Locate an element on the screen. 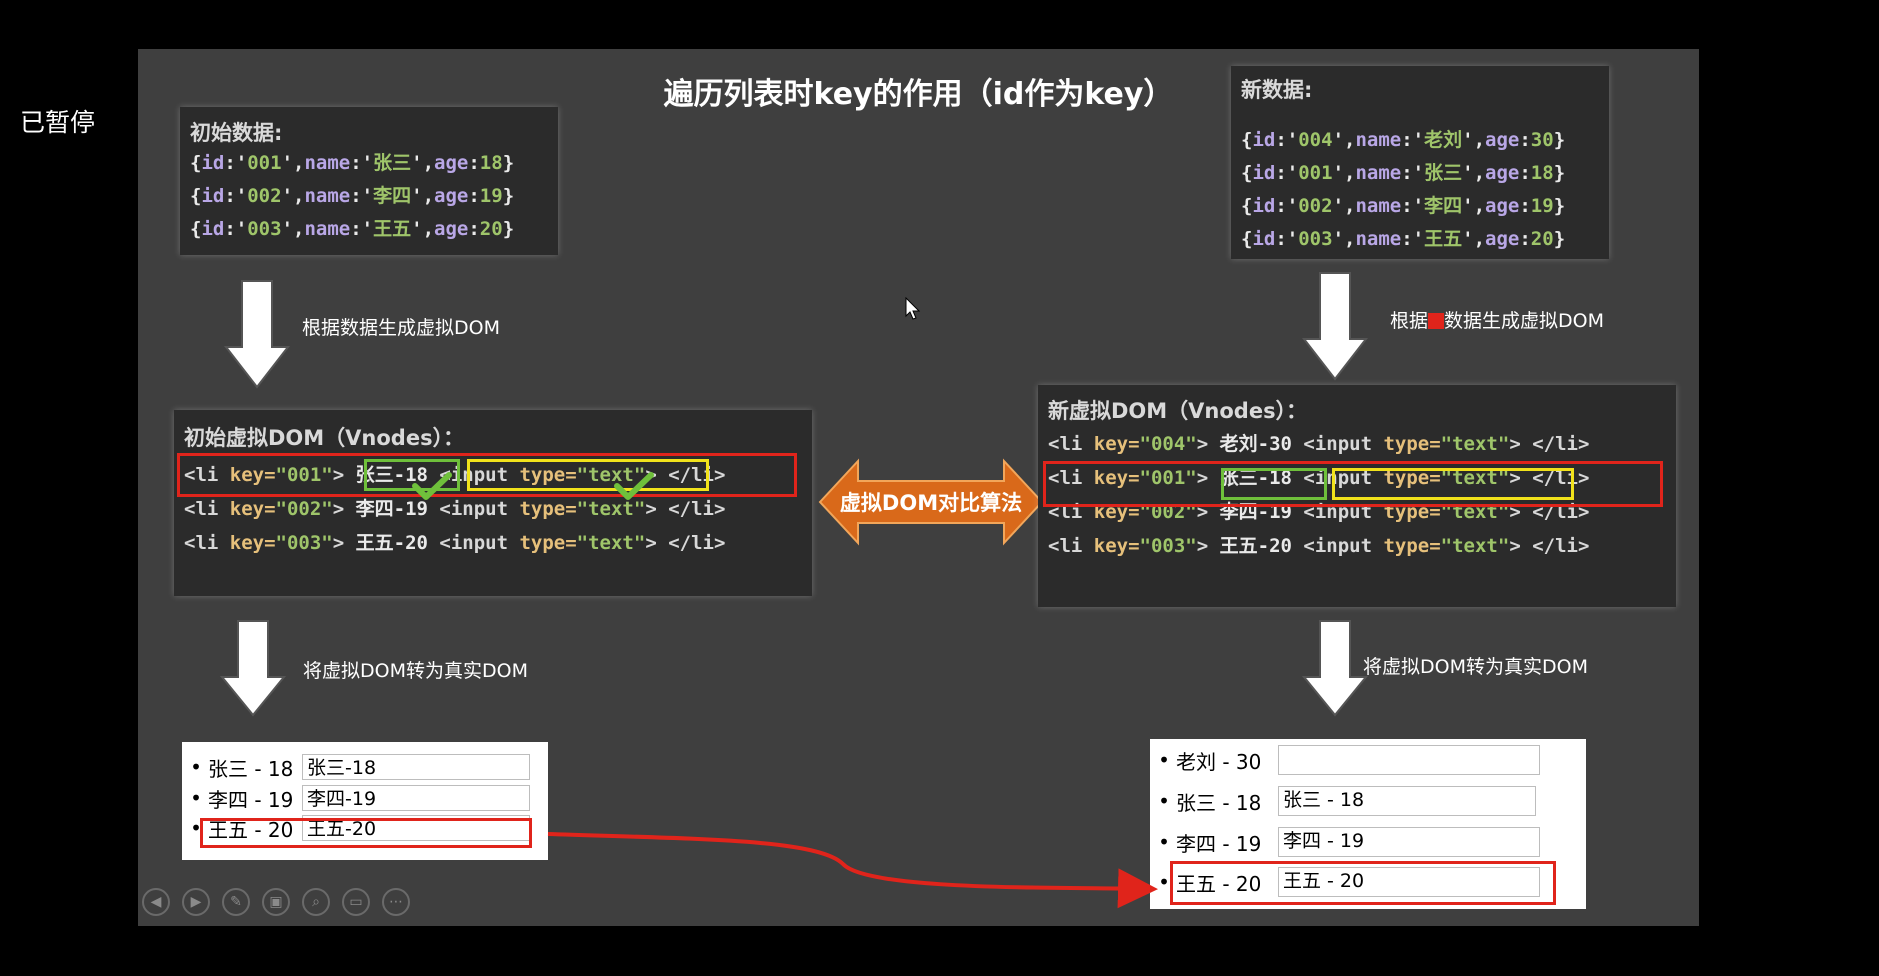 This screenshot has width=1879, height=976. mouse-cursor-icon is located at coordinates (913, 308).